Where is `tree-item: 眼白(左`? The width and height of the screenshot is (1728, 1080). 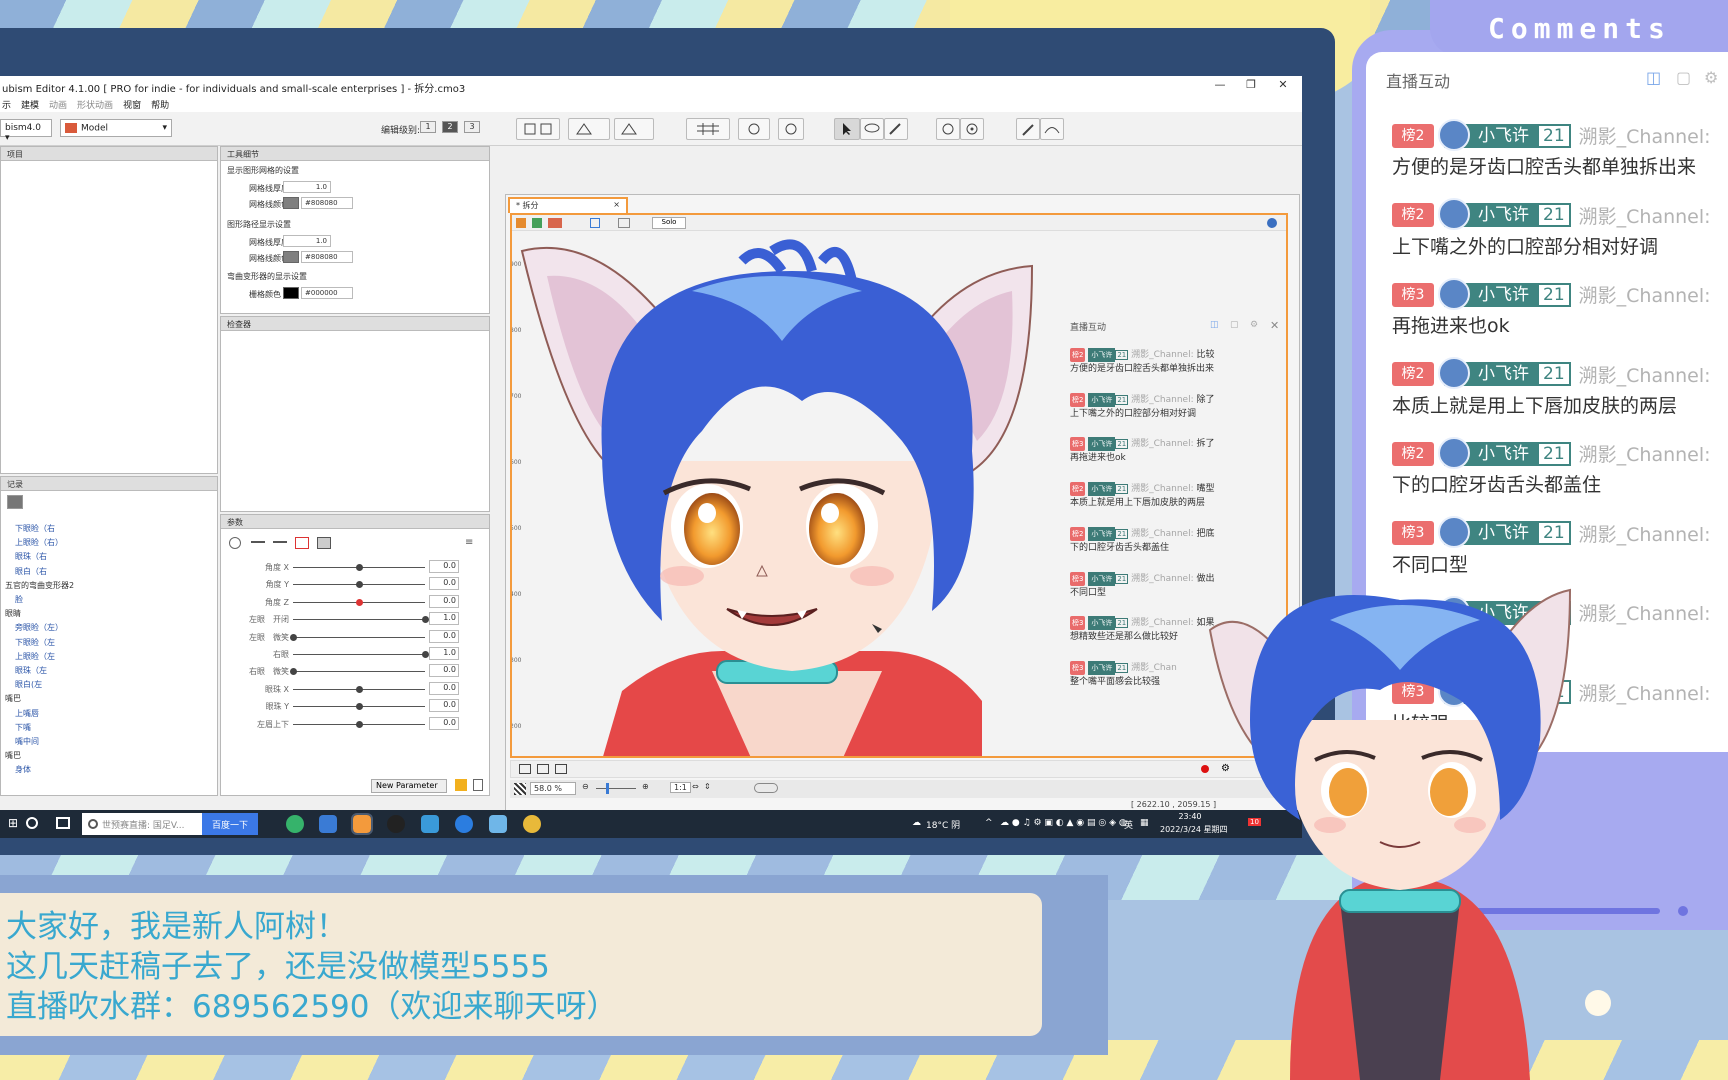
tree-item: 眼白(左 is located at coordinates (28, 684).